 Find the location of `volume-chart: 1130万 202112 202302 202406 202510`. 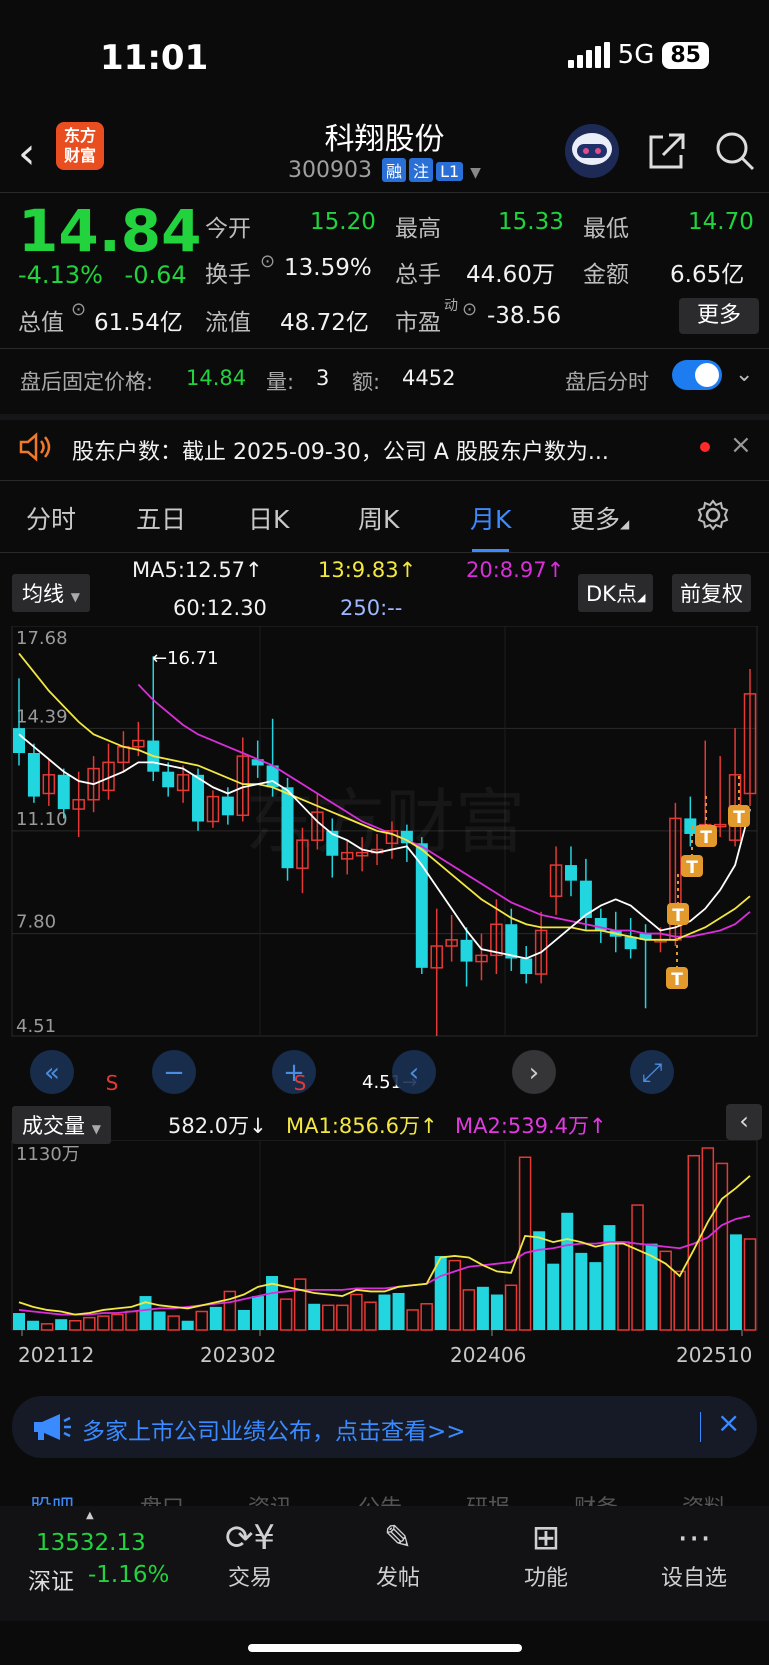

volume-chart: 1130万 202112 202302 202406 202510 is located at coordinates (384, 1263).